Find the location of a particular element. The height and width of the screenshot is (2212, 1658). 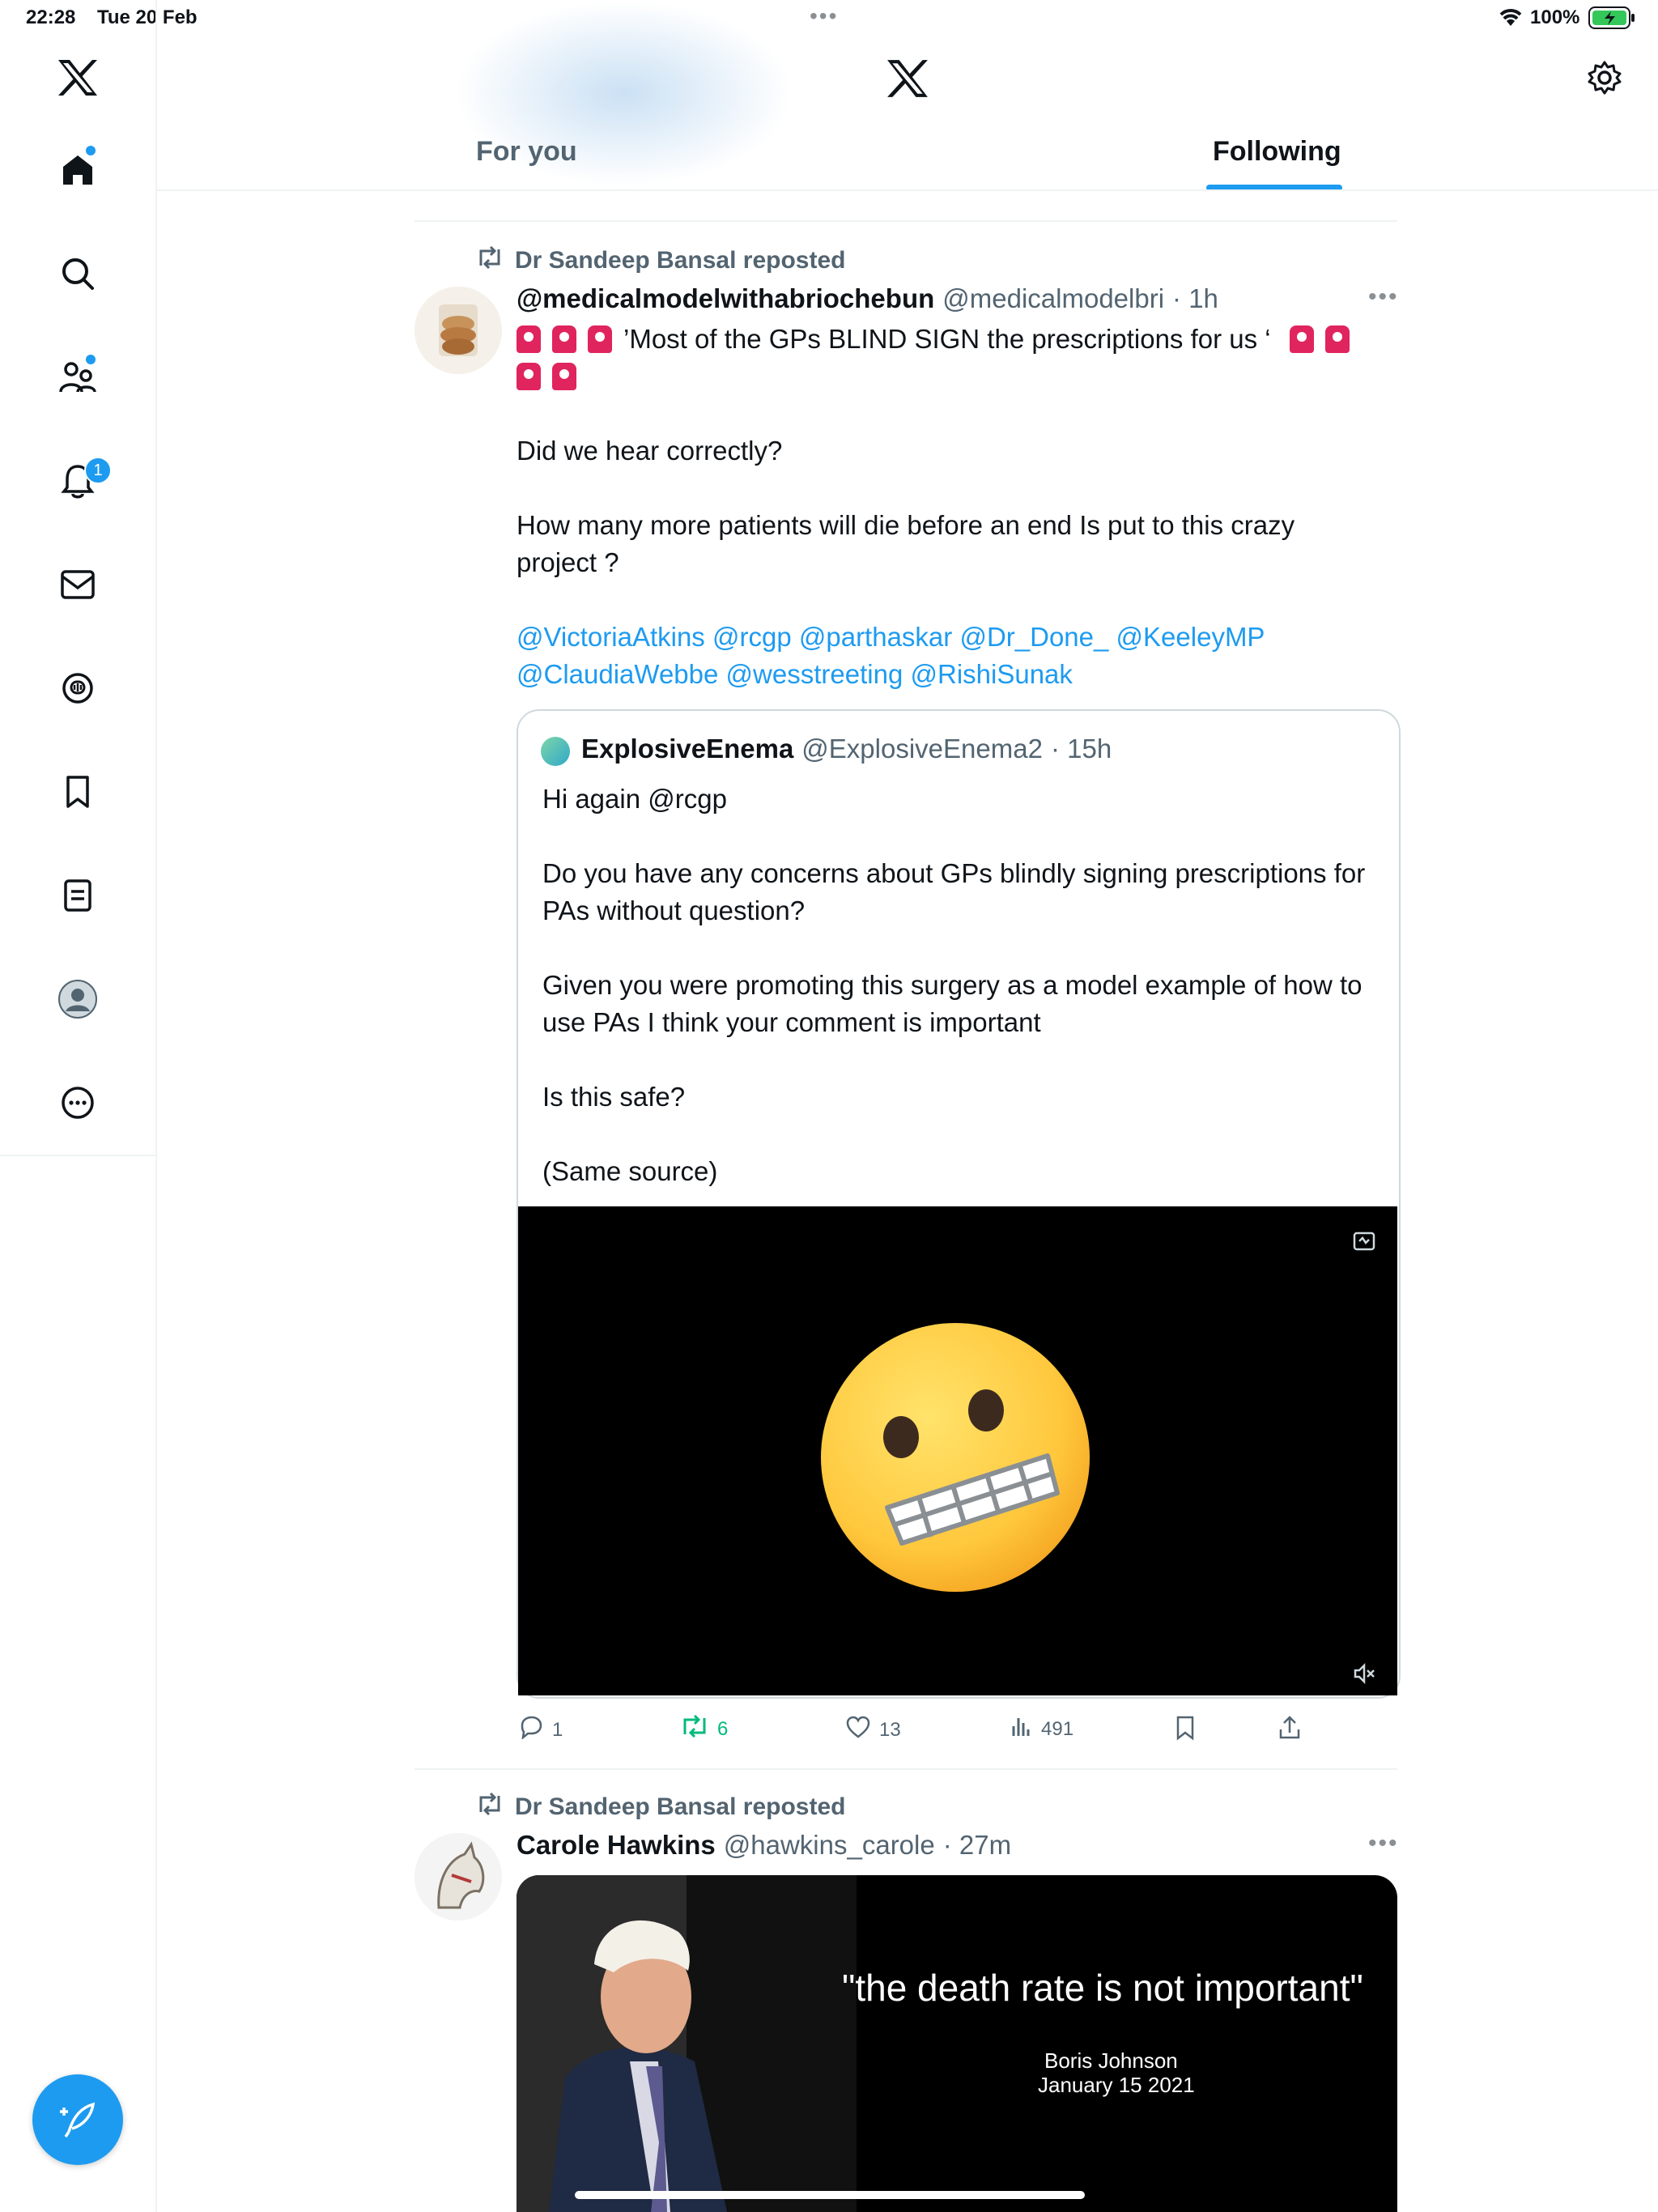

tweet-author-line: Carole Hawkins @hawkins_carole · 27m is located at coordinates (764, 1846).